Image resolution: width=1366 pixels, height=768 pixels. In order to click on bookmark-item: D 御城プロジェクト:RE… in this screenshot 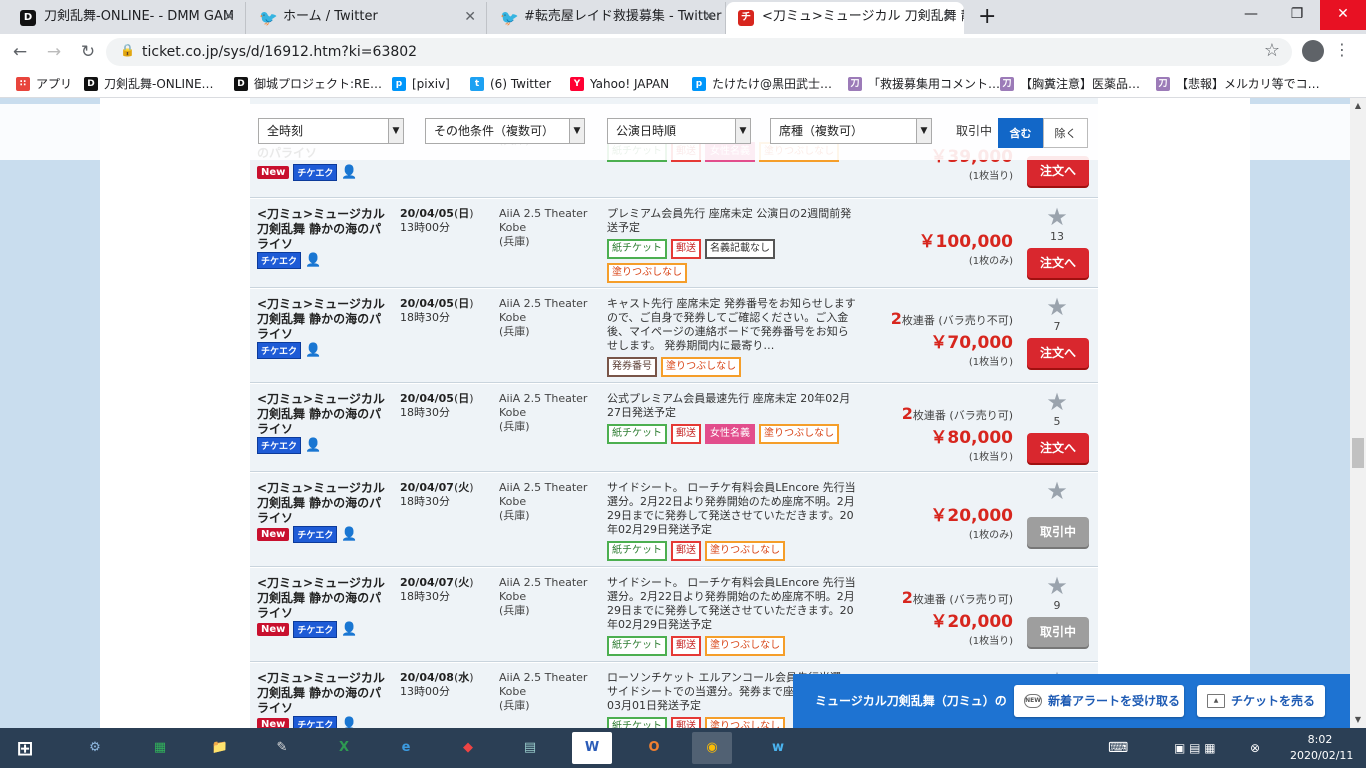, I will do `click(308, 84)`.